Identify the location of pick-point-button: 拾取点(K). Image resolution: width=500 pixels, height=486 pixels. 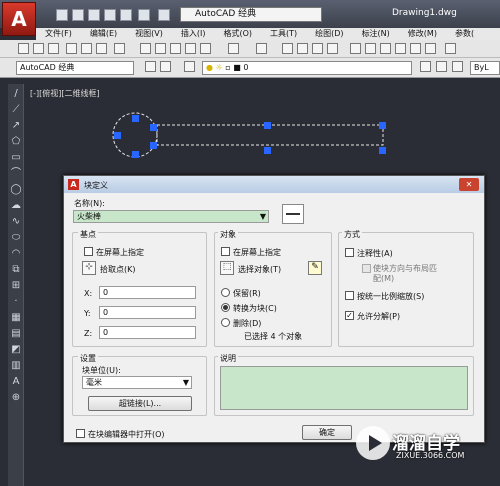
(118, 269).